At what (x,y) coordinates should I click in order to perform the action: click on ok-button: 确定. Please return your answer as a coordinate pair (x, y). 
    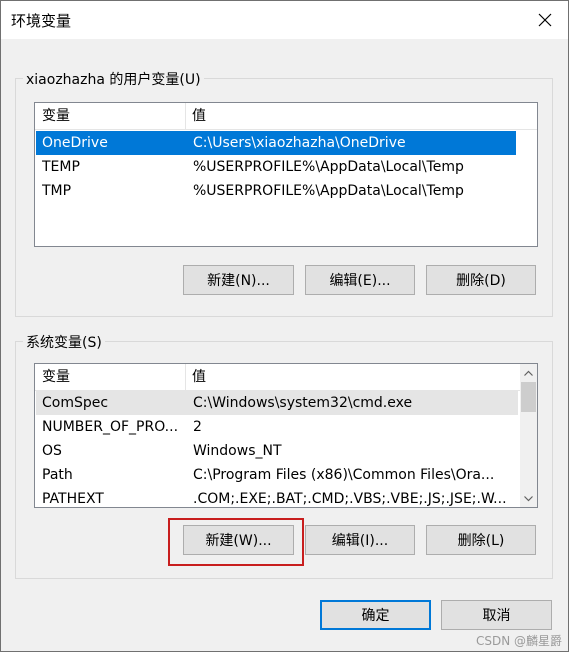
    Looking at the image, I should click on (375, 615).